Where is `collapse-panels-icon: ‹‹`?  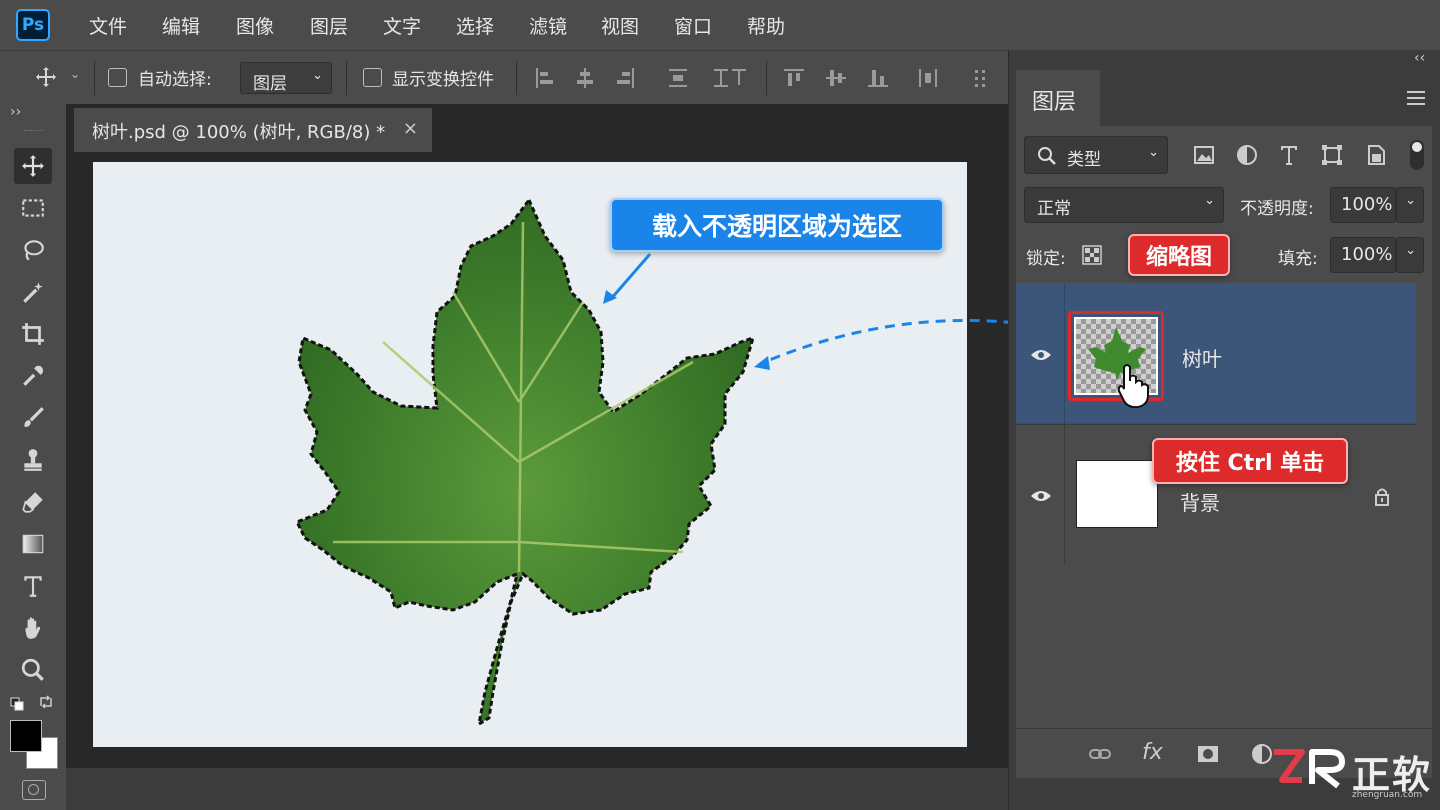
collapse-panels-icon: ‹‹ is located at coordinates (1419, 58).